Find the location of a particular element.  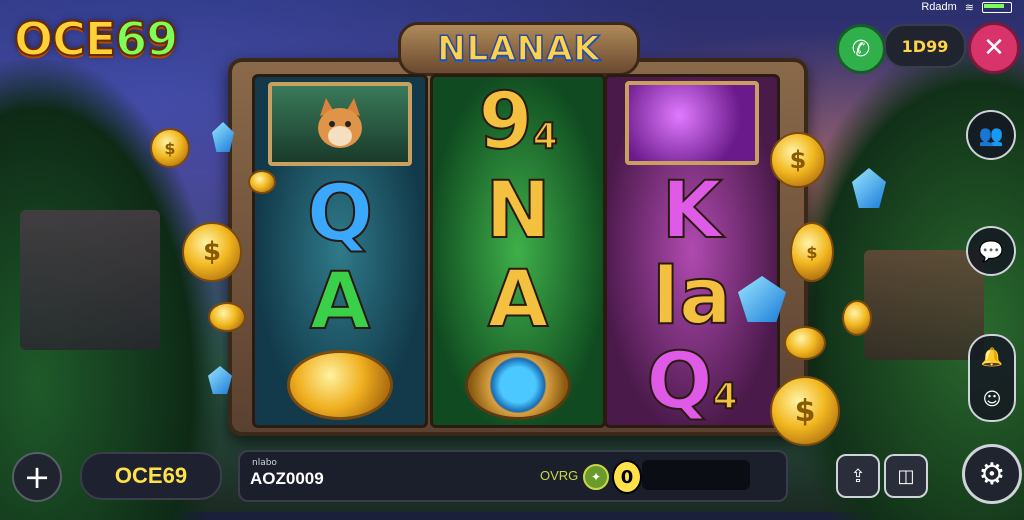

logo-text: OCE is located at coordinates (65, 39).